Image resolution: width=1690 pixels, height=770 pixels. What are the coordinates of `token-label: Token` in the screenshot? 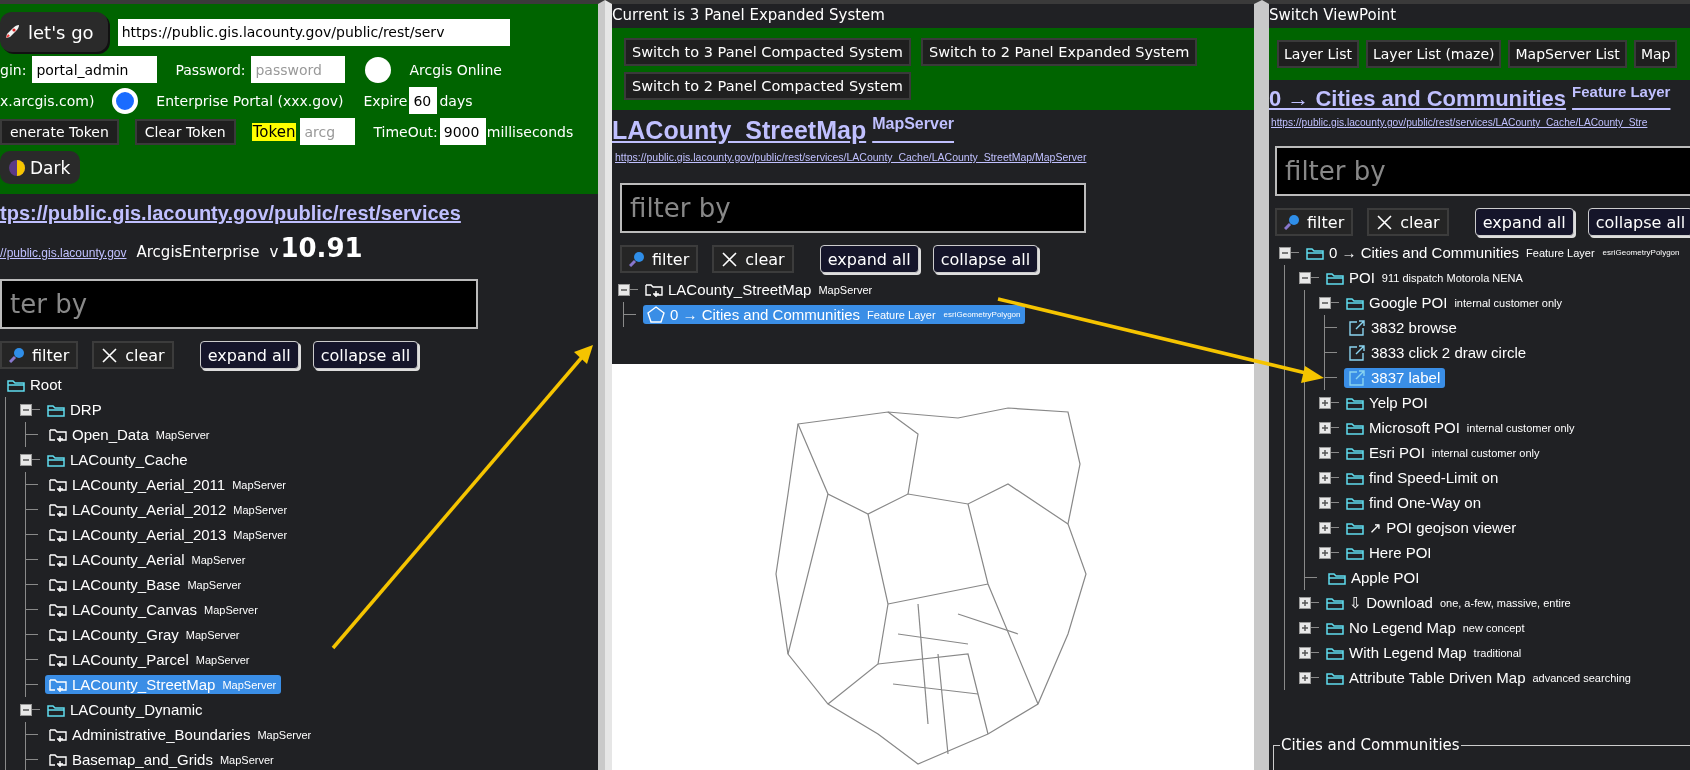 It's located at (274, 131).